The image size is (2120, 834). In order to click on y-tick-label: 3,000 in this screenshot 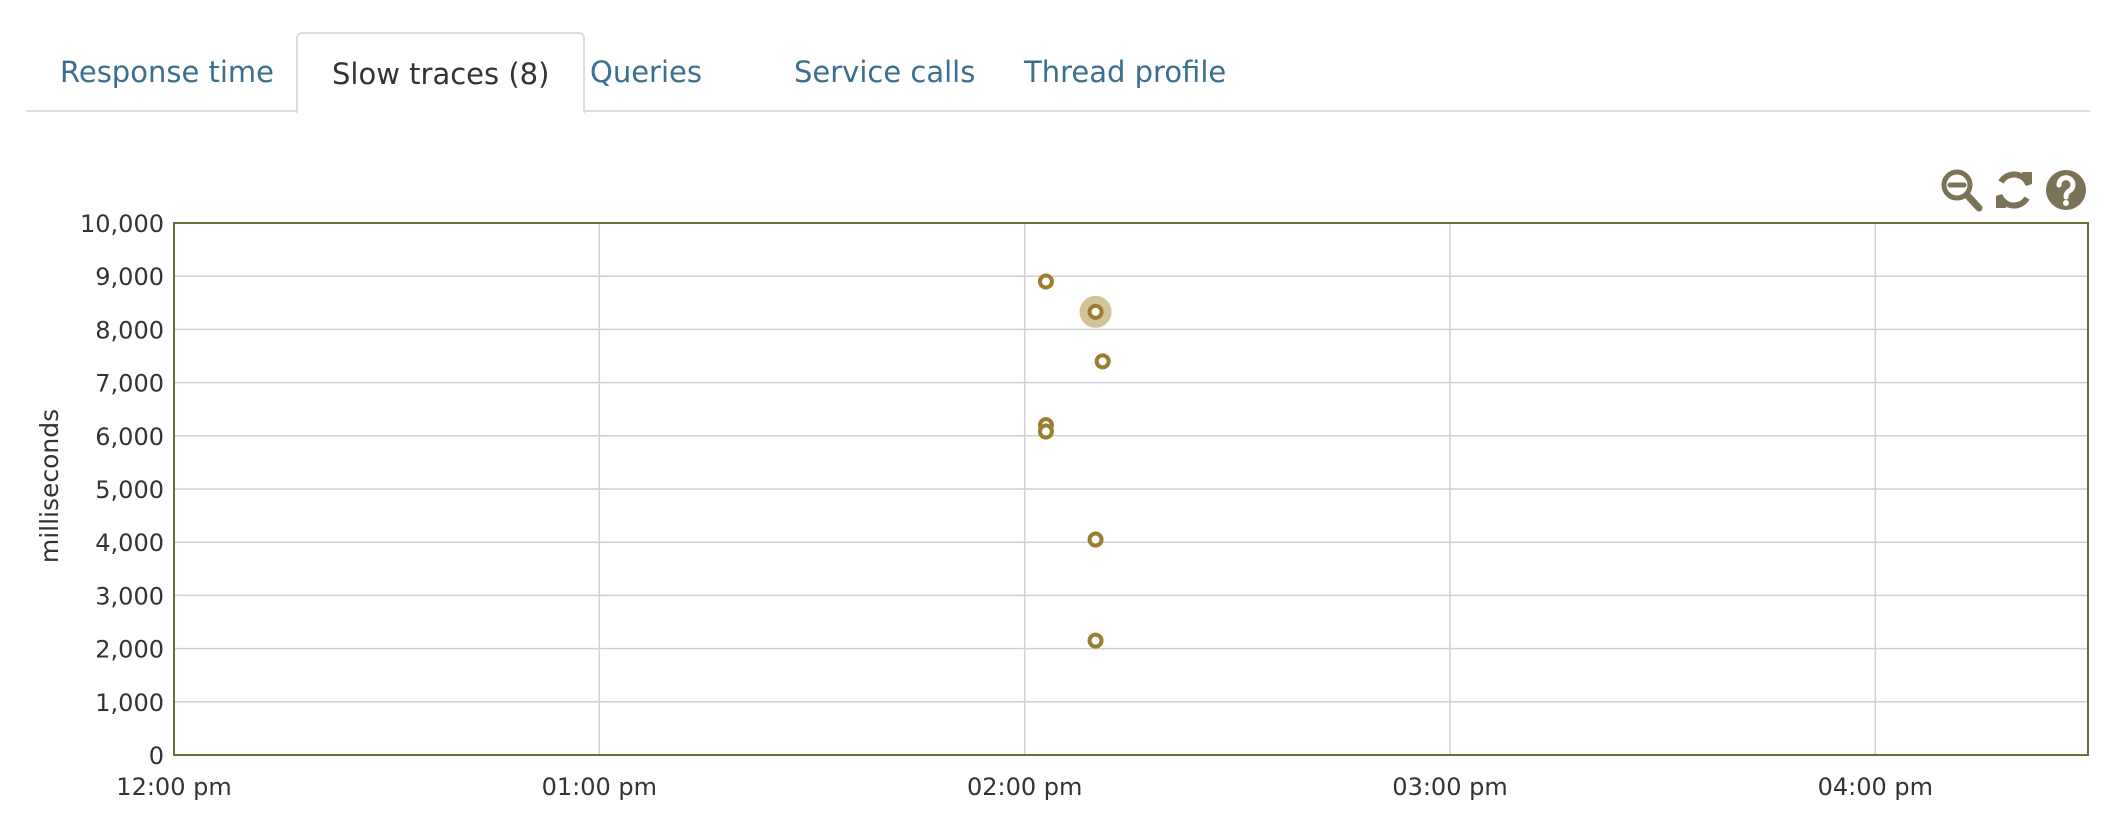, I will do `click(129, 596)`.